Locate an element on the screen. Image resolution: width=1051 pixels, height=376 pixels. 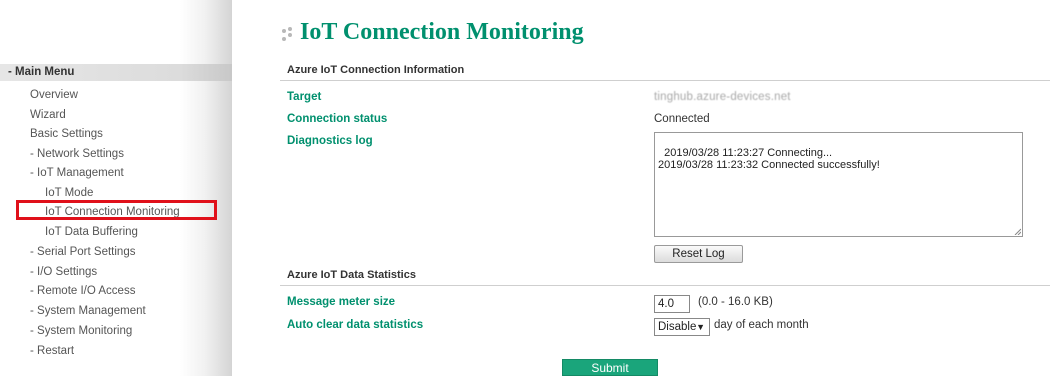
data-statistics-heading: Azure IoT Data Statistics is located at coordinates (665, 275).